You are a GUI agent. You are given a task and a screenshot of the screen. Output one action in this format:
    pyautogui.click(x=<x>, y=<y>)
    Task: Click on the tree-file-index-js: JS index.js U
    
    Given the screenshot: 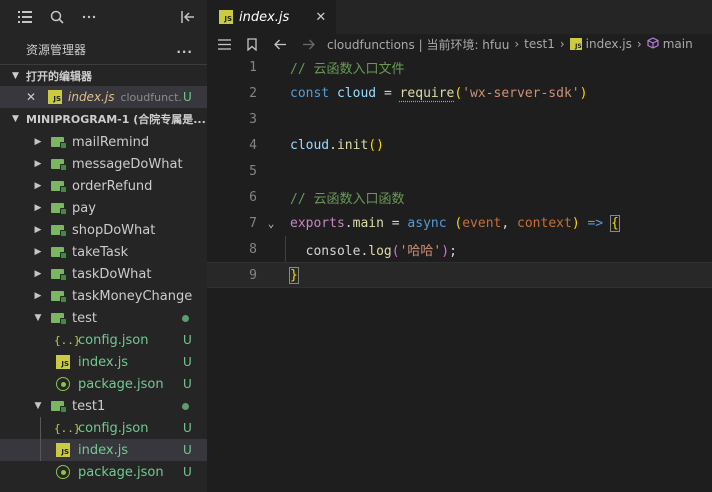 What is the action you would take?
    pyautogui.click(x=103, y=362)
    